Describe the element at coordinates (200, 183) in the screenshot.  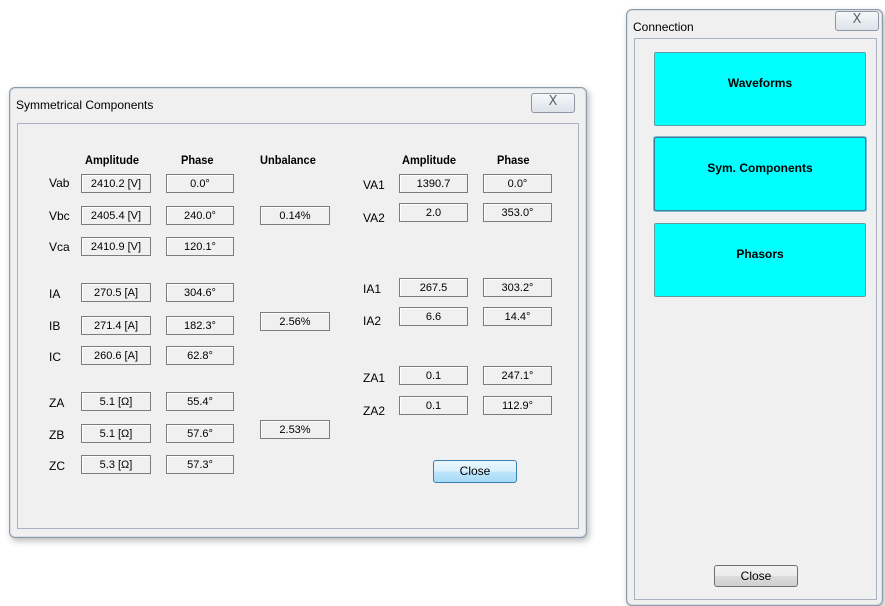
I see `phase-field-vab: 0.0°` at that location.